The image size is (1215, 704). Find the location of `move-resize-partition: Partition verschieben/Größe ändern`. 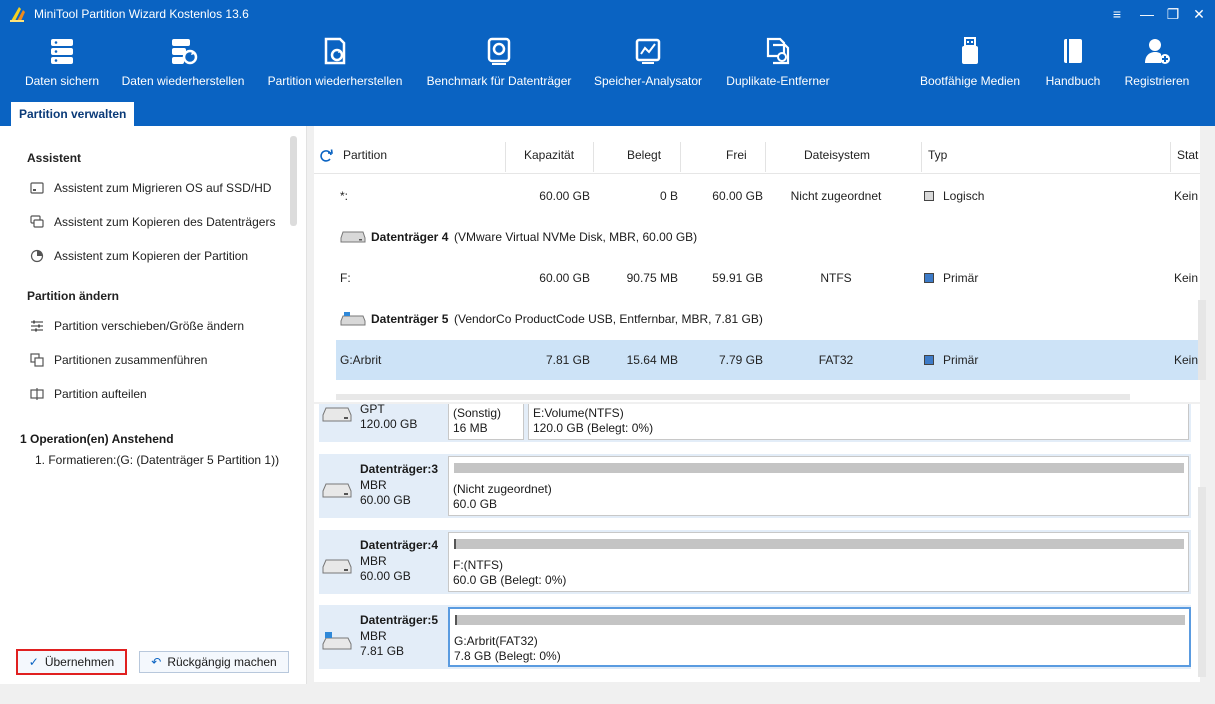

move-resize-partition: Partition verschieben/Größe ändern is located at coordinates (137, 328).